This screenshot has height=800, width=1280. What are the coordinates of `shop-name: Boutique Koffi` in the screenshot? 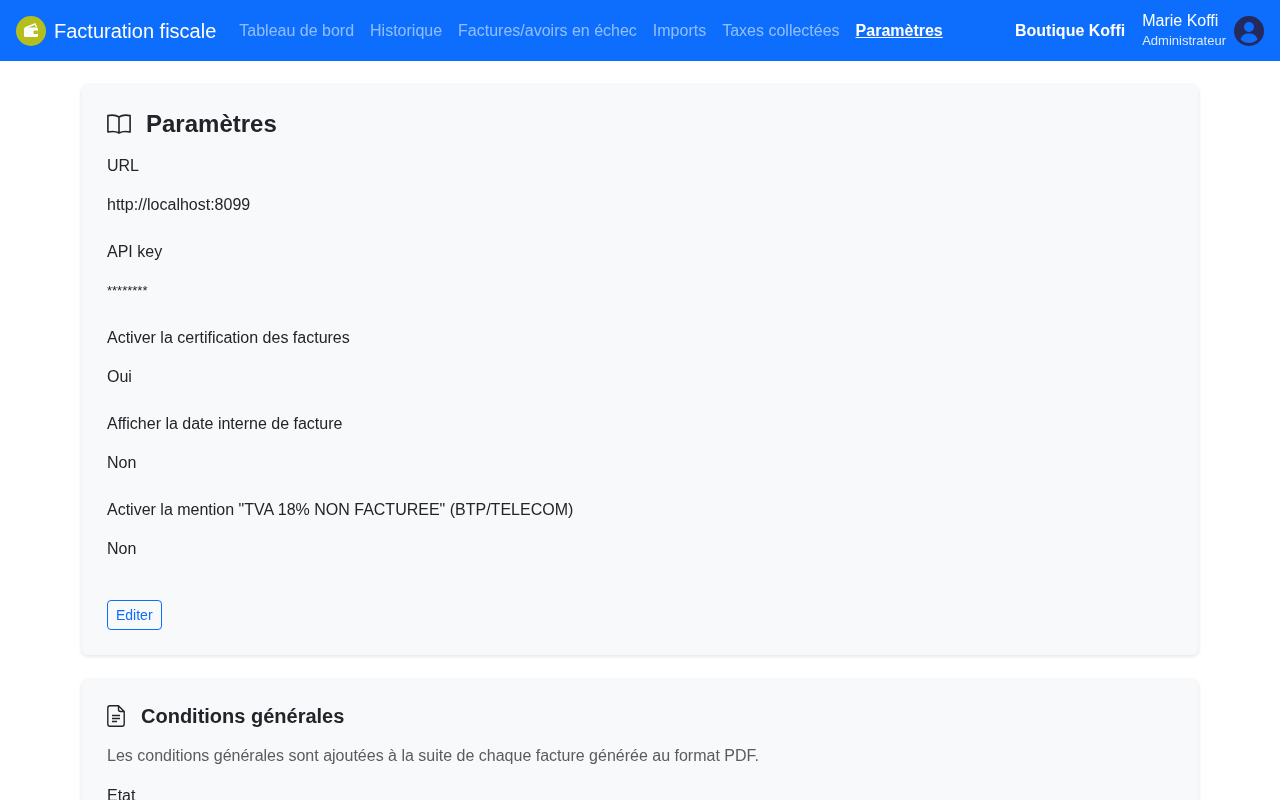 It's located at (1070, 30).